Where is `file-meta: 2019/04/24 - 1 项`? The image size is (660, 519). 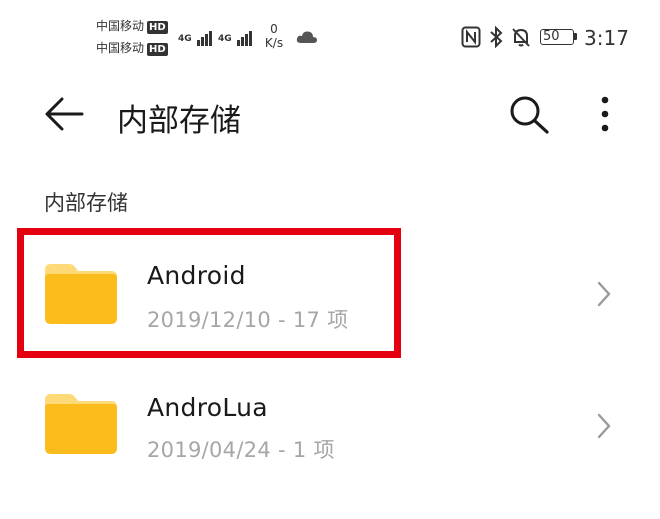 file-meta: 2019/04/24 - 1 项 is located at coordinates (241, 450).